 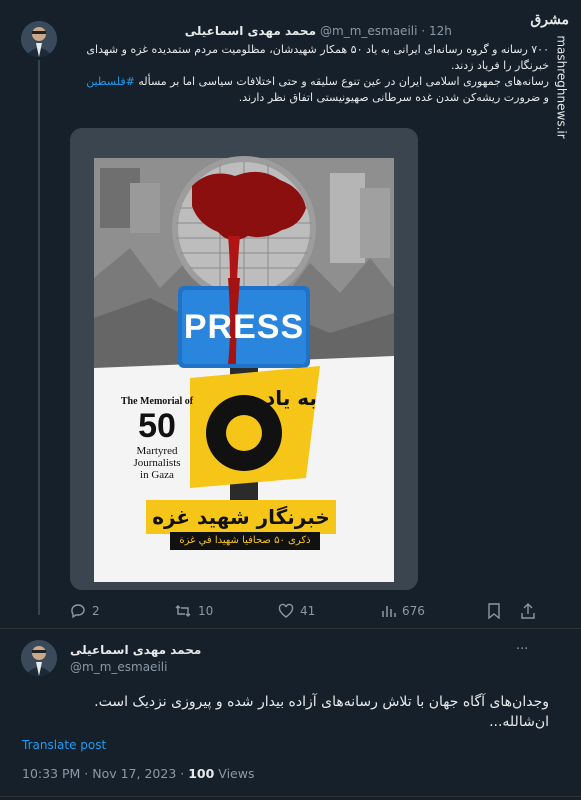 What do you see at coordinates (103, 773) in the screenshot?
I see `tweet-timestamp: 10:33 PM · Nov 17, 2023 ·` at bounding box center [103, 773].